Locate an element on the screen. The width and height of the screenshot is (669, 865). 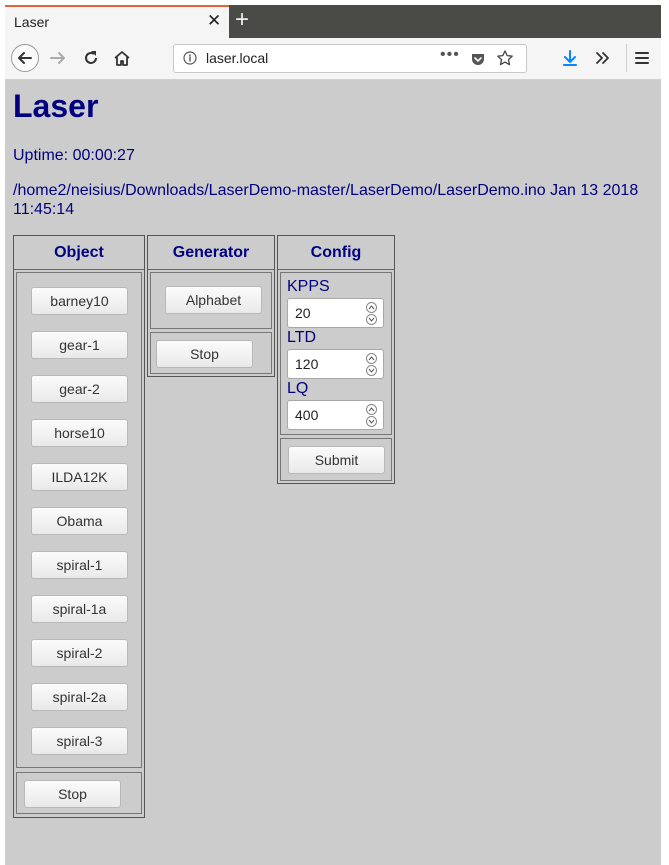
object-button-spiral-2: spiral-2 is located at coordinates (79, 653).